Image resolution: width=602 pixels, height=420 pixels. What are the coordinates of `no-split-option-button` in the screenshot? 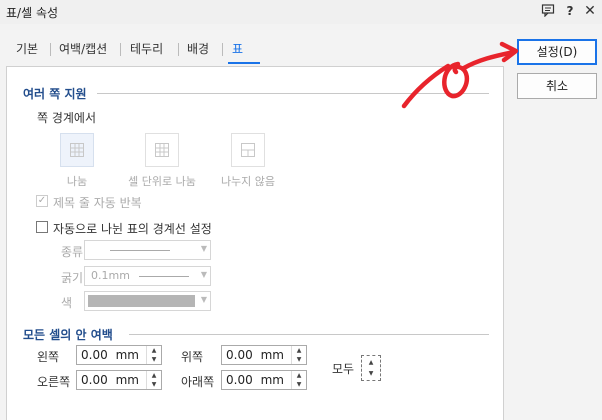 It's located at (248, 150).